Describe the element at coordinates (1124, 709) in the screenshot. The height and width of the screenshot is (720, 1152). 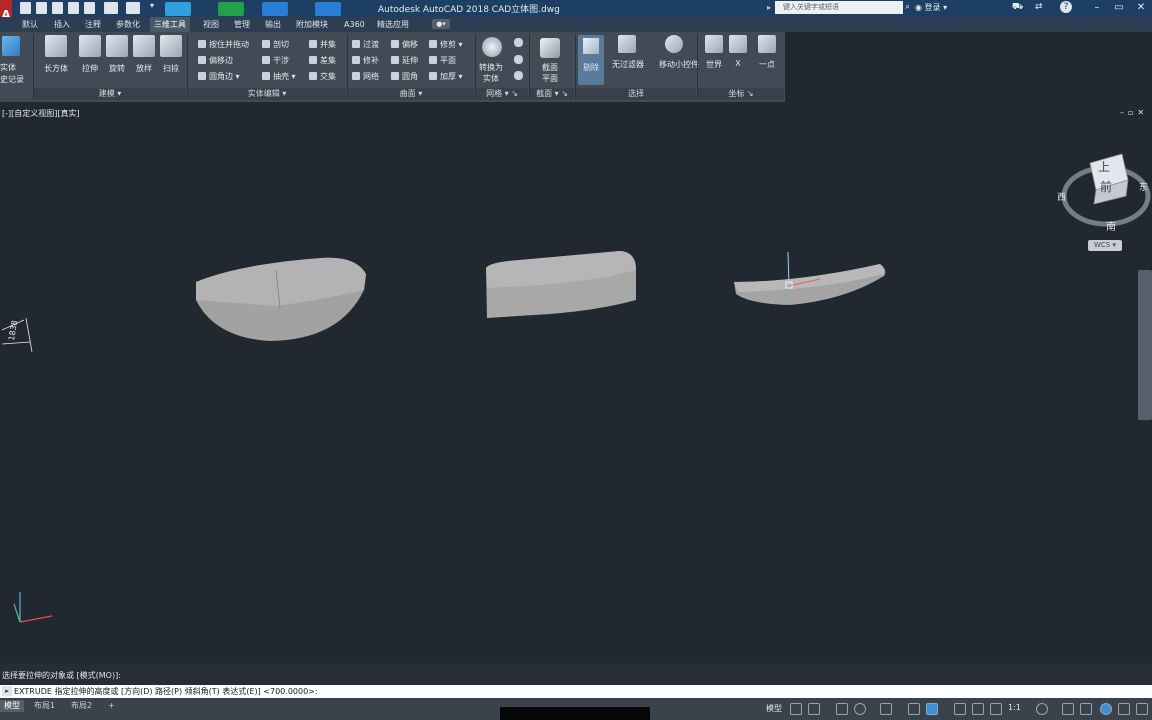
I see `clean-screen-icon` at that location.